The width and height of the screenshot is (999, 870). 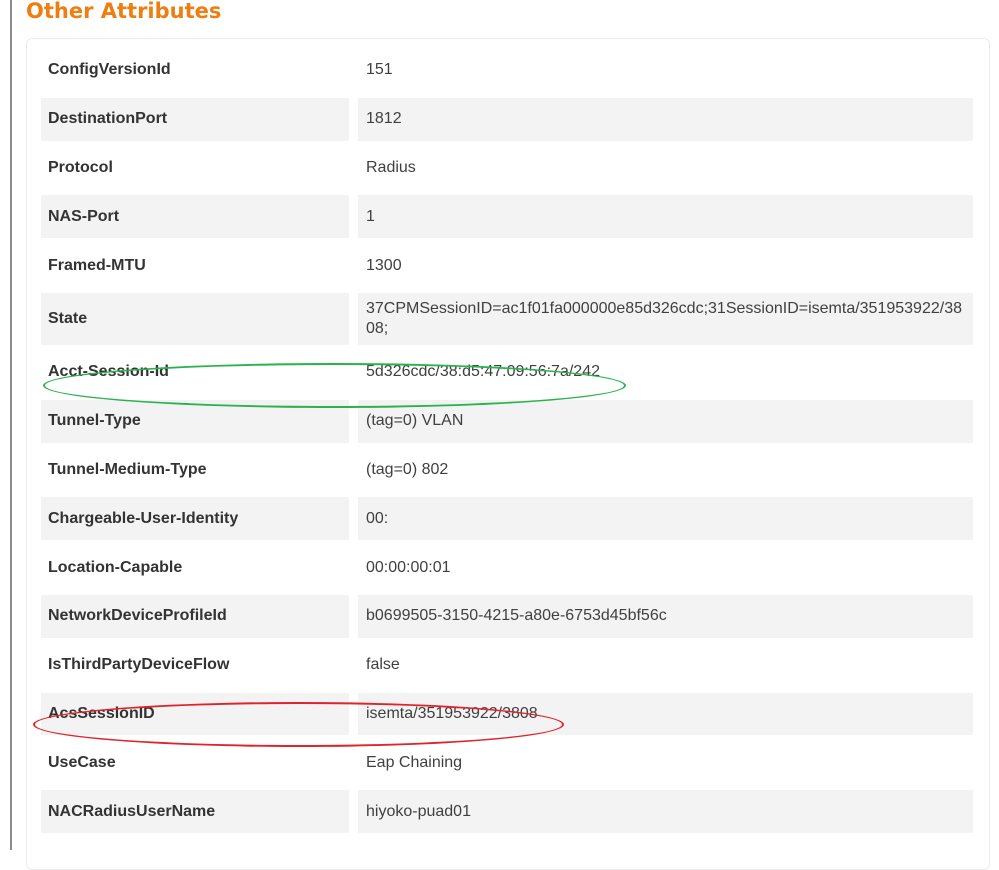 I want to click on table-row: Protocol Radius, so click(x=507, y=168).